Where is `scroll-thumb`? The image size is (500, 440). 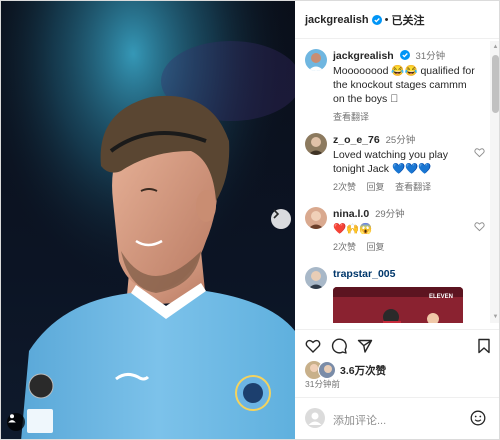 scroll-thumb is located at coordinates (495, 84).